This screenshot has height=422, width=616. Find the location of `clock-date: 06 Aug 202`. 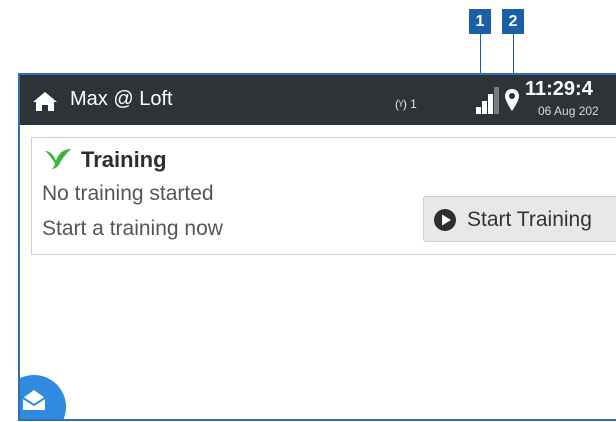

clock-date: 06 Aug 202 is located at coordinates (568, 111).